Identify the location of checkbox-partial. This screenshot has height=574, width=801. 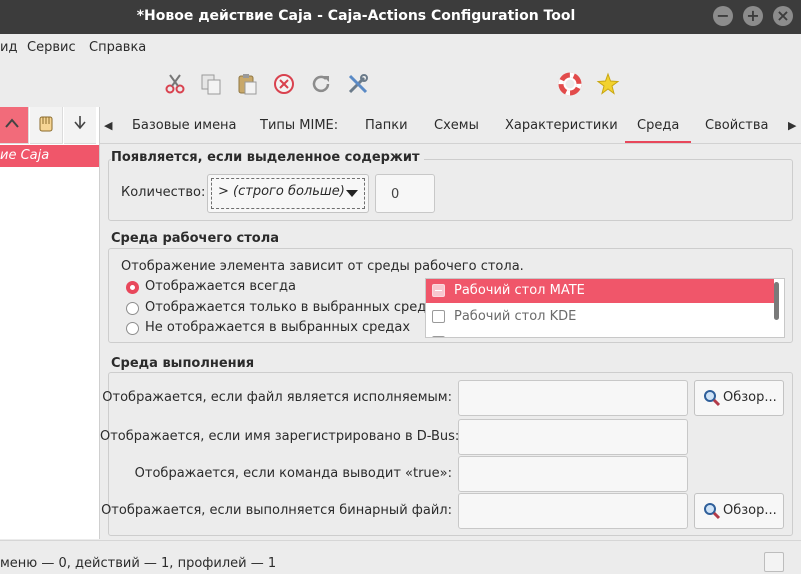
(438, 336).